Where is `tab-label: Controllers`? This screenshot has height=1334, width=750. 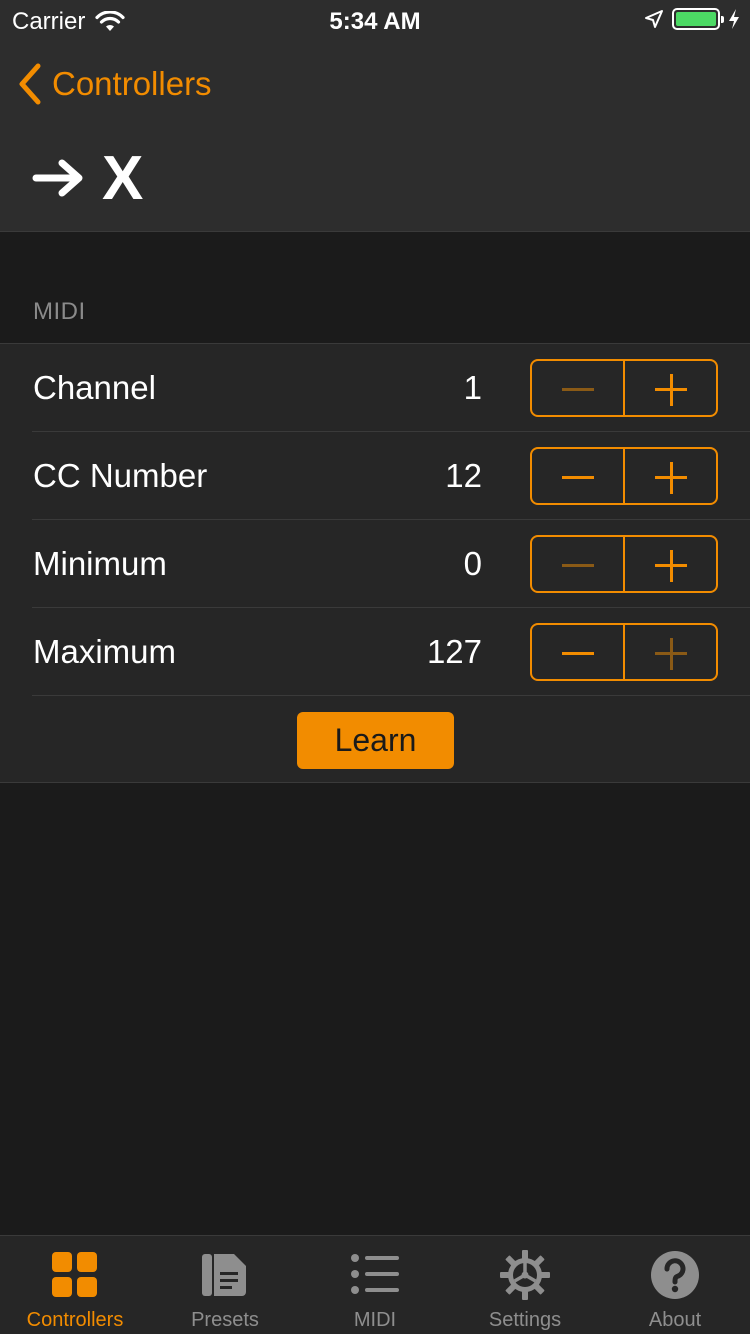 tab-label: Controllers is located at coordinates (75, 1320).